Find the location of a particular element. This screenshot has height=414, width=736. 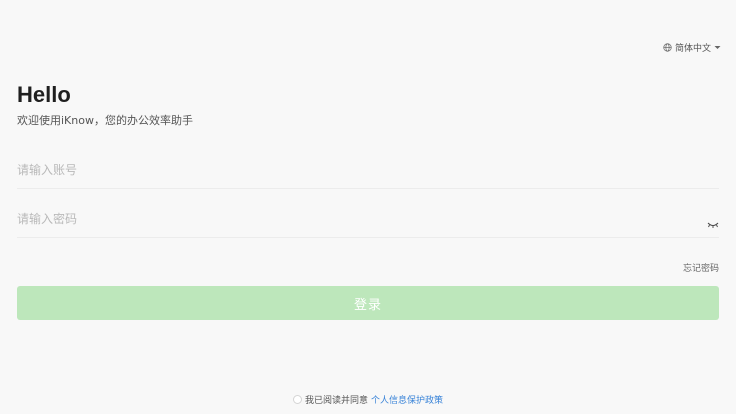

privacy-policy-link: 个人信息保护政策 is located at coordinates (407, 399).